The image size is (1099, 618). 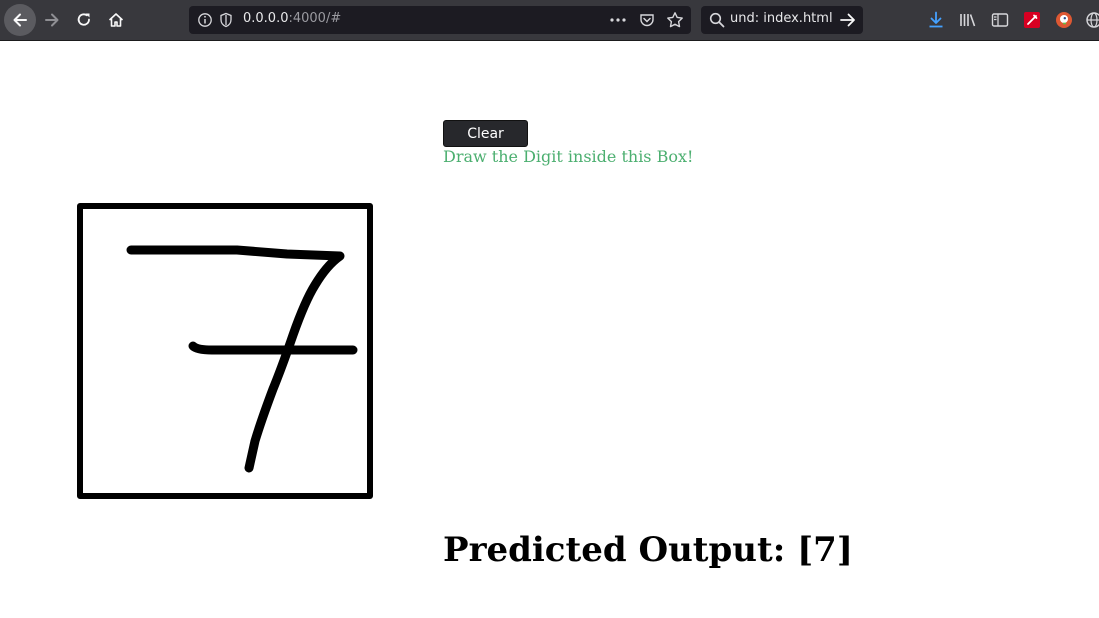 I want to click on forward-button, so click(x=52, y=20).